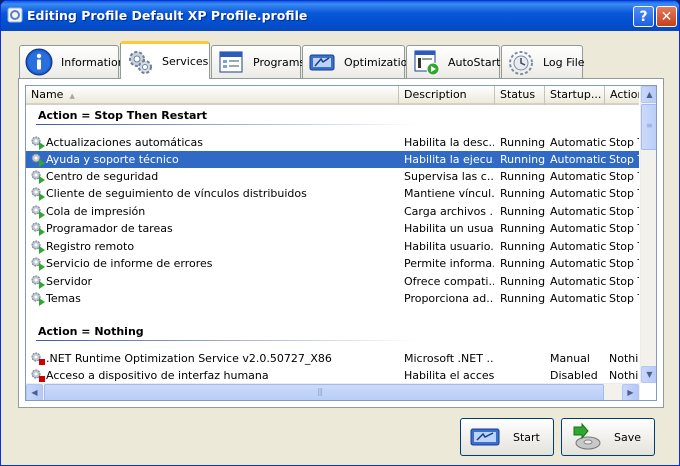  Describe the element at coordinates (112, 159) in the screenshot. I see `cell-name: Ayuda y soporte técnico` at that location.